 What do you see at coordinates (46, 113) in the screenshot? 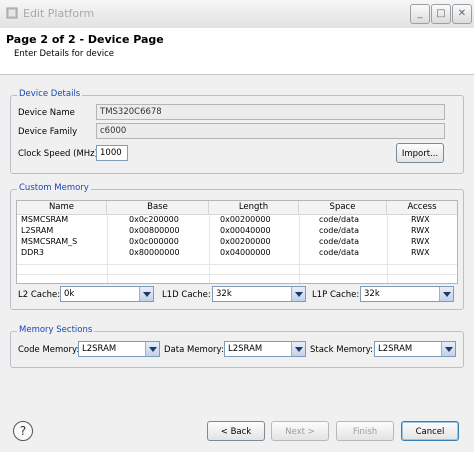
I see `device-name-label: Device Name` at bounding box center [46, 113].